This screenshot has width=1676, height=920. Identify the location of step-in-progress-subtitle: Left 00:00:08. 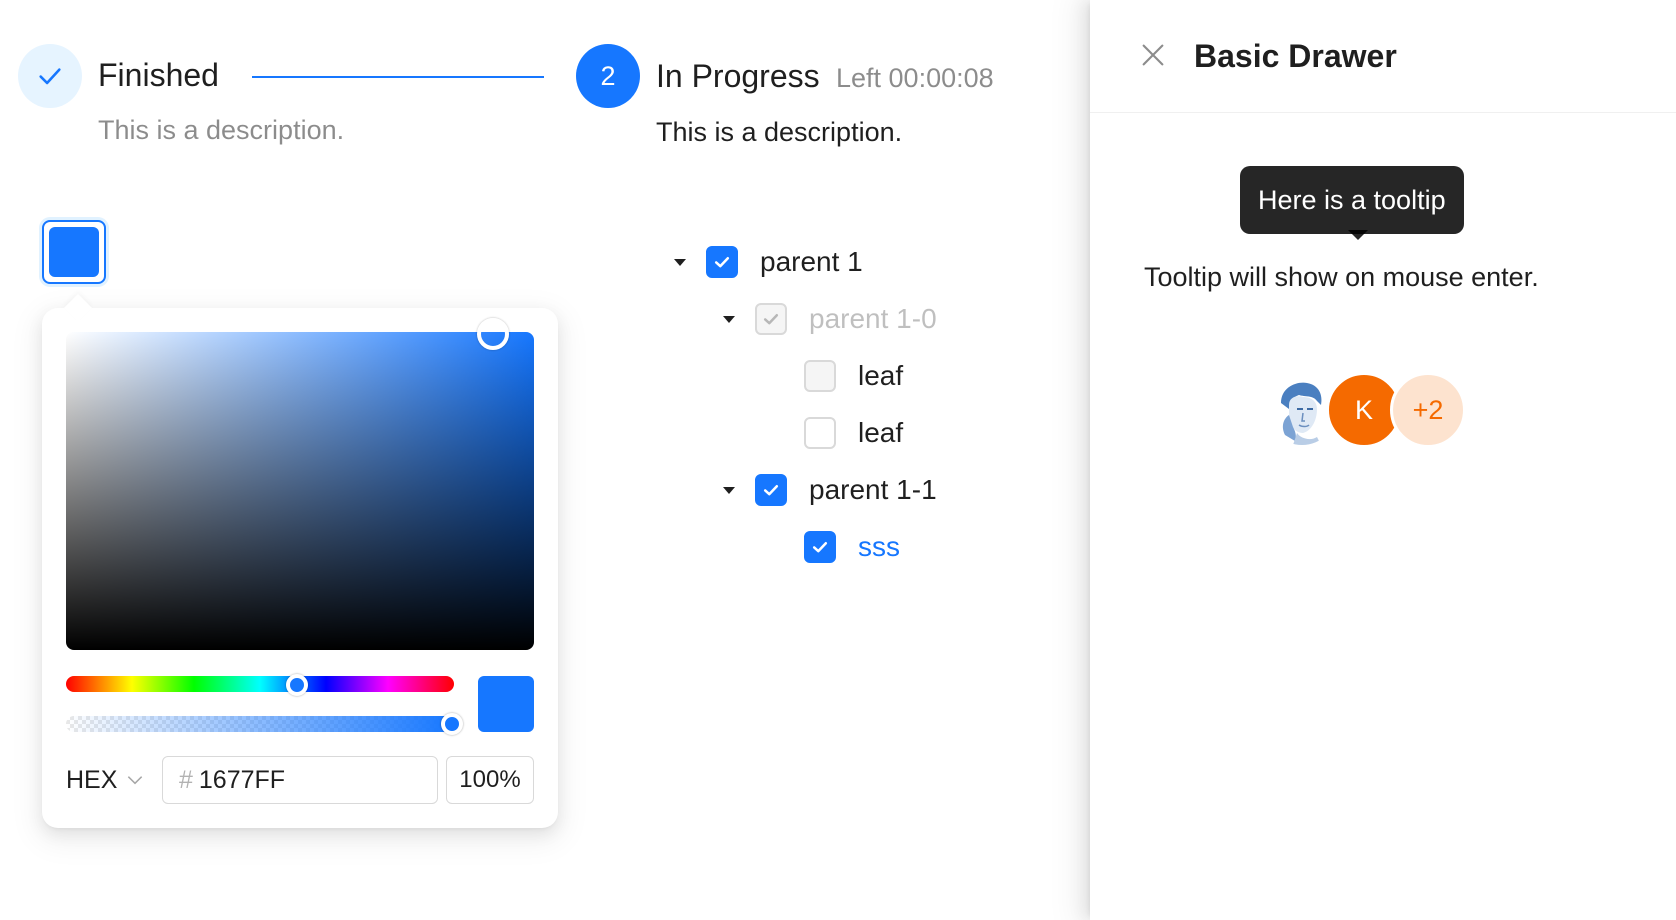
(915, 78).